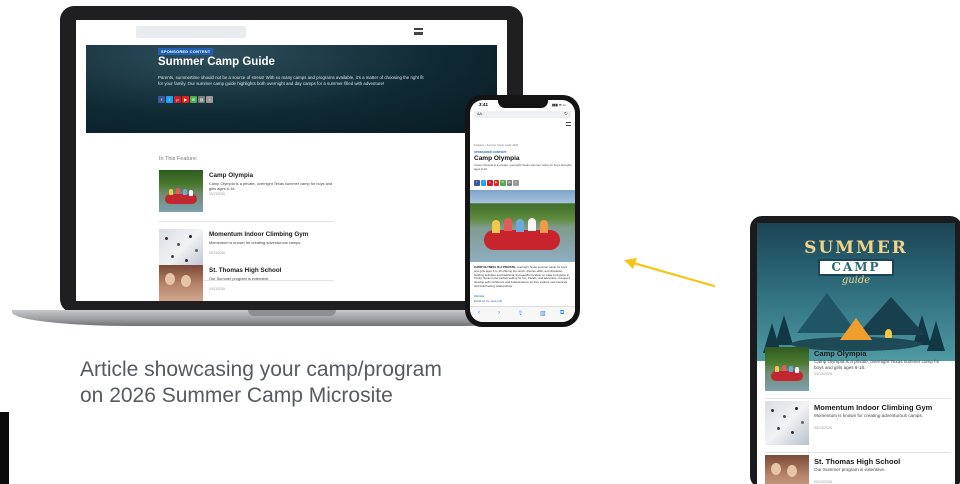 This screenshot has height=484, width=960. I want to click on pointer-arrow-icon, so click(670, 273).